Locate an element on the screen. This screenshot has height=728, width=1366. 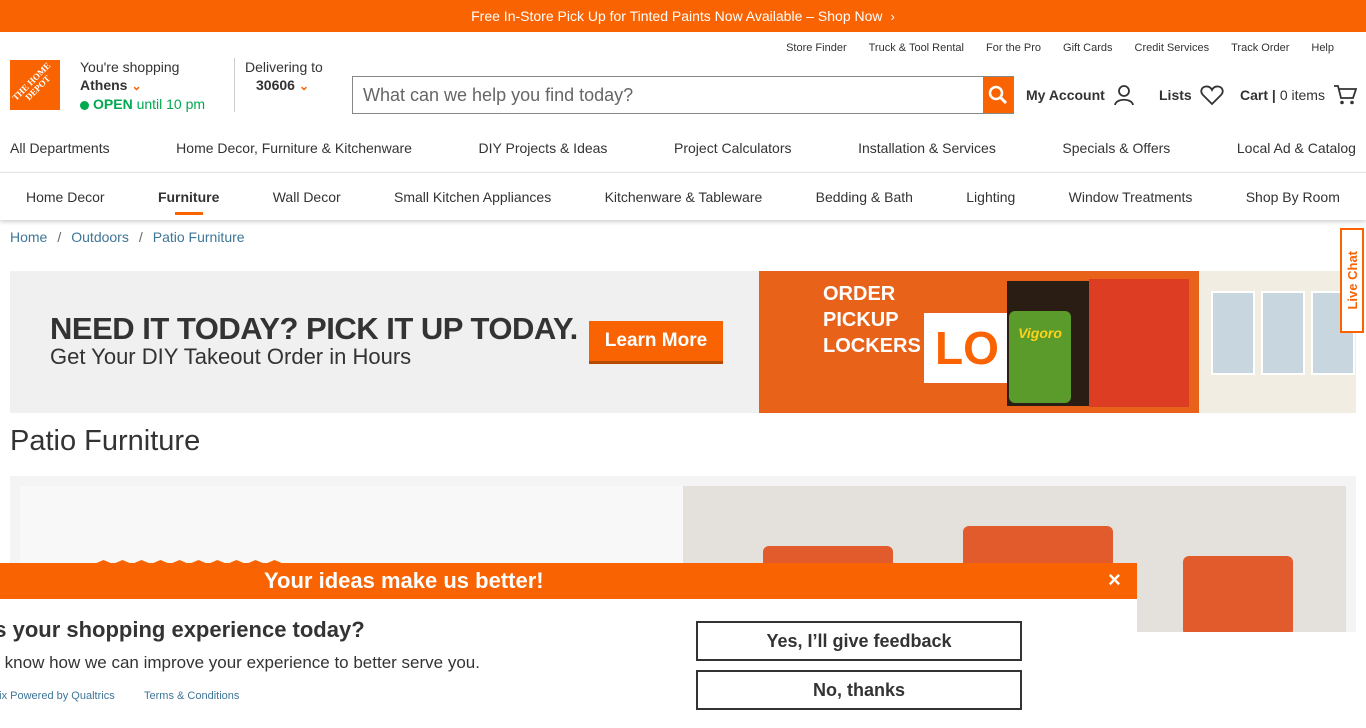
subnav-bedding-bath: Bedding & Bath is located at coordinates (864, 197).